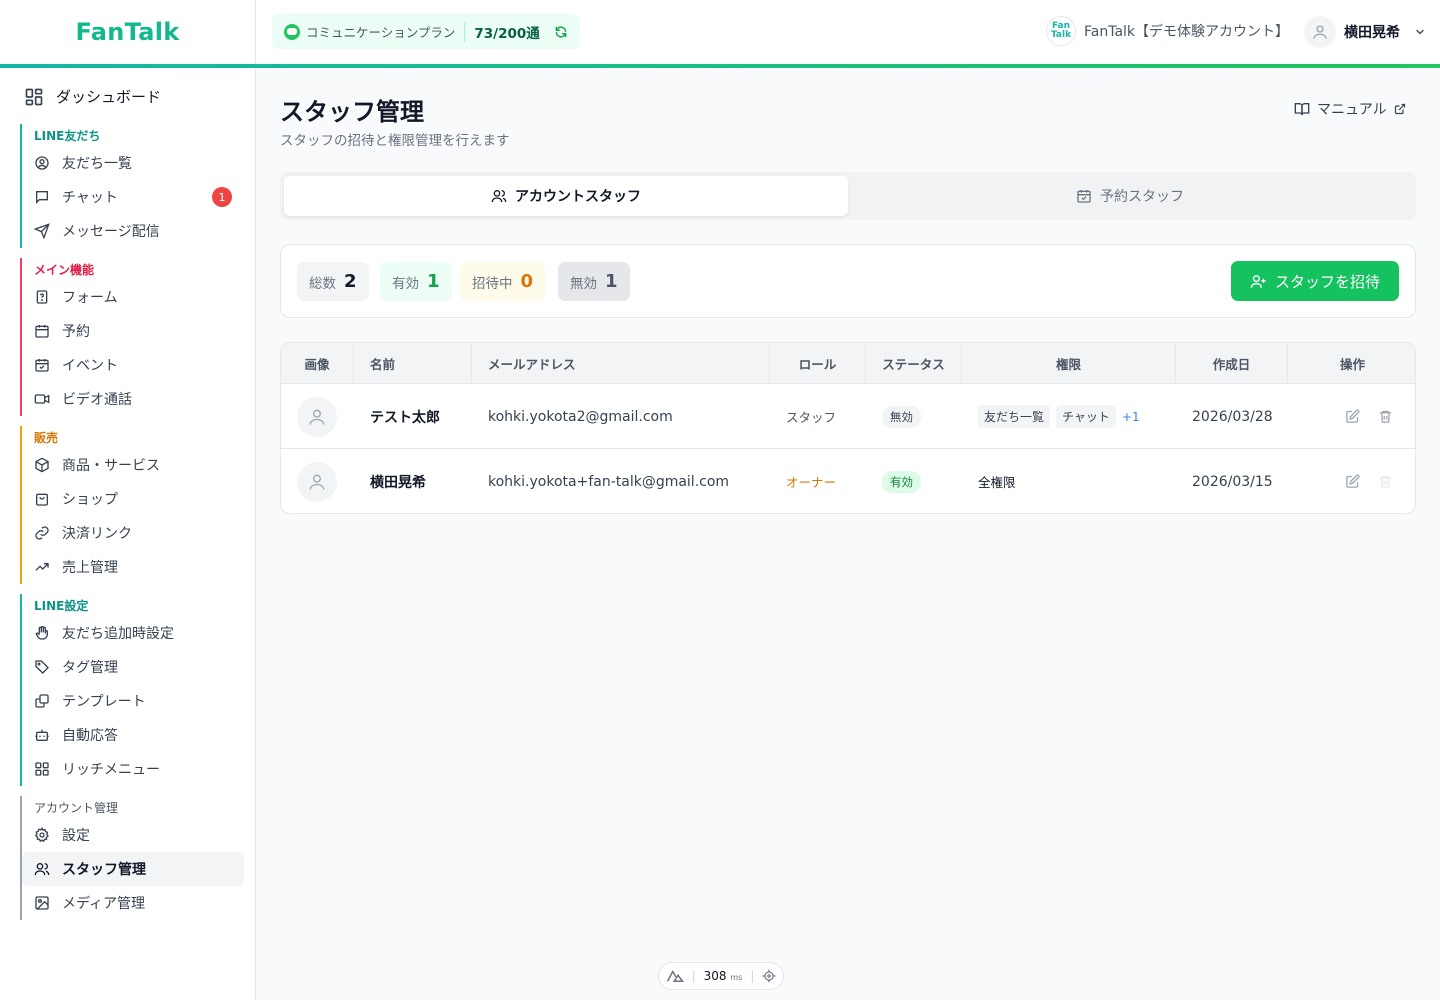 The height and width of the screenshot is (1000, 1440). Describe the element at coordinates (1232, 416) in the screenshot. I see `created-date: 2026/03/28` at that location.